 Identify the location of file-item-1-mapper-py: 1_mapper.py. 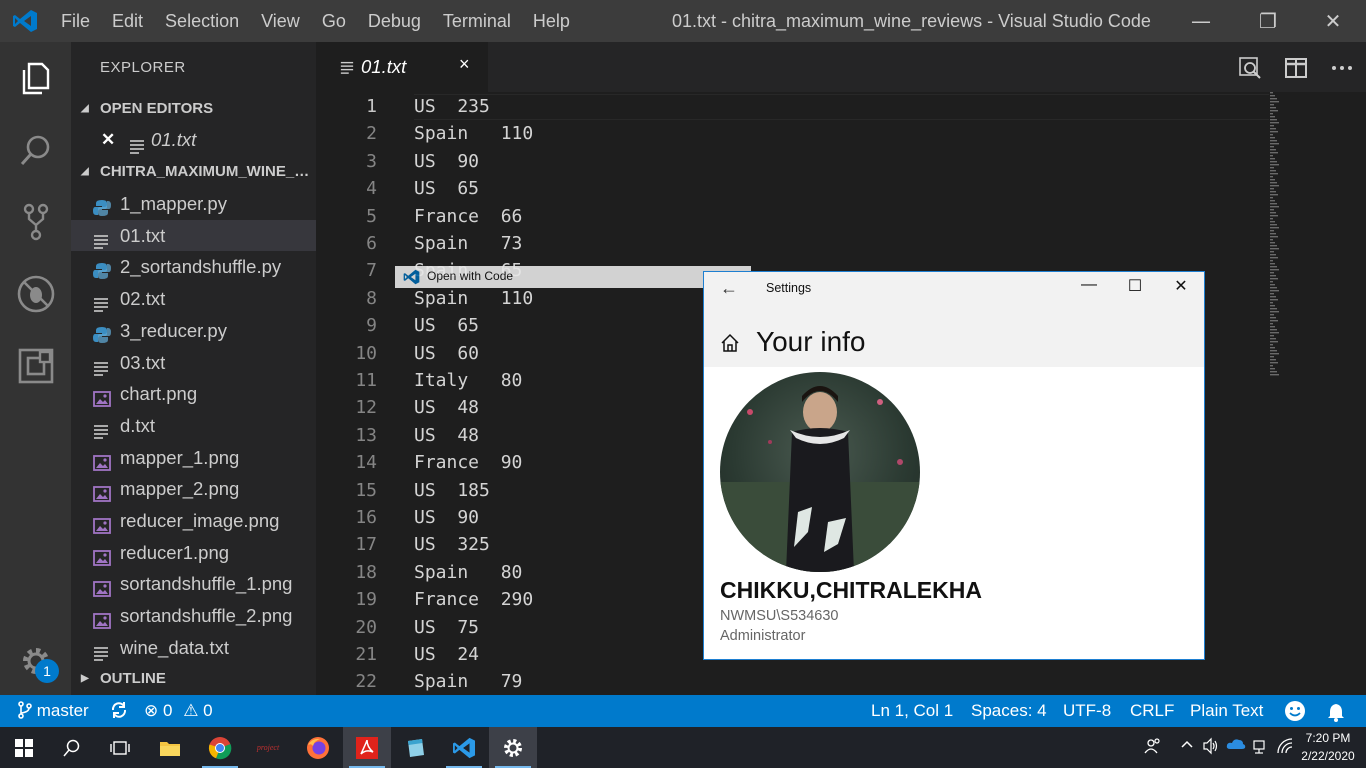
(193, 204).